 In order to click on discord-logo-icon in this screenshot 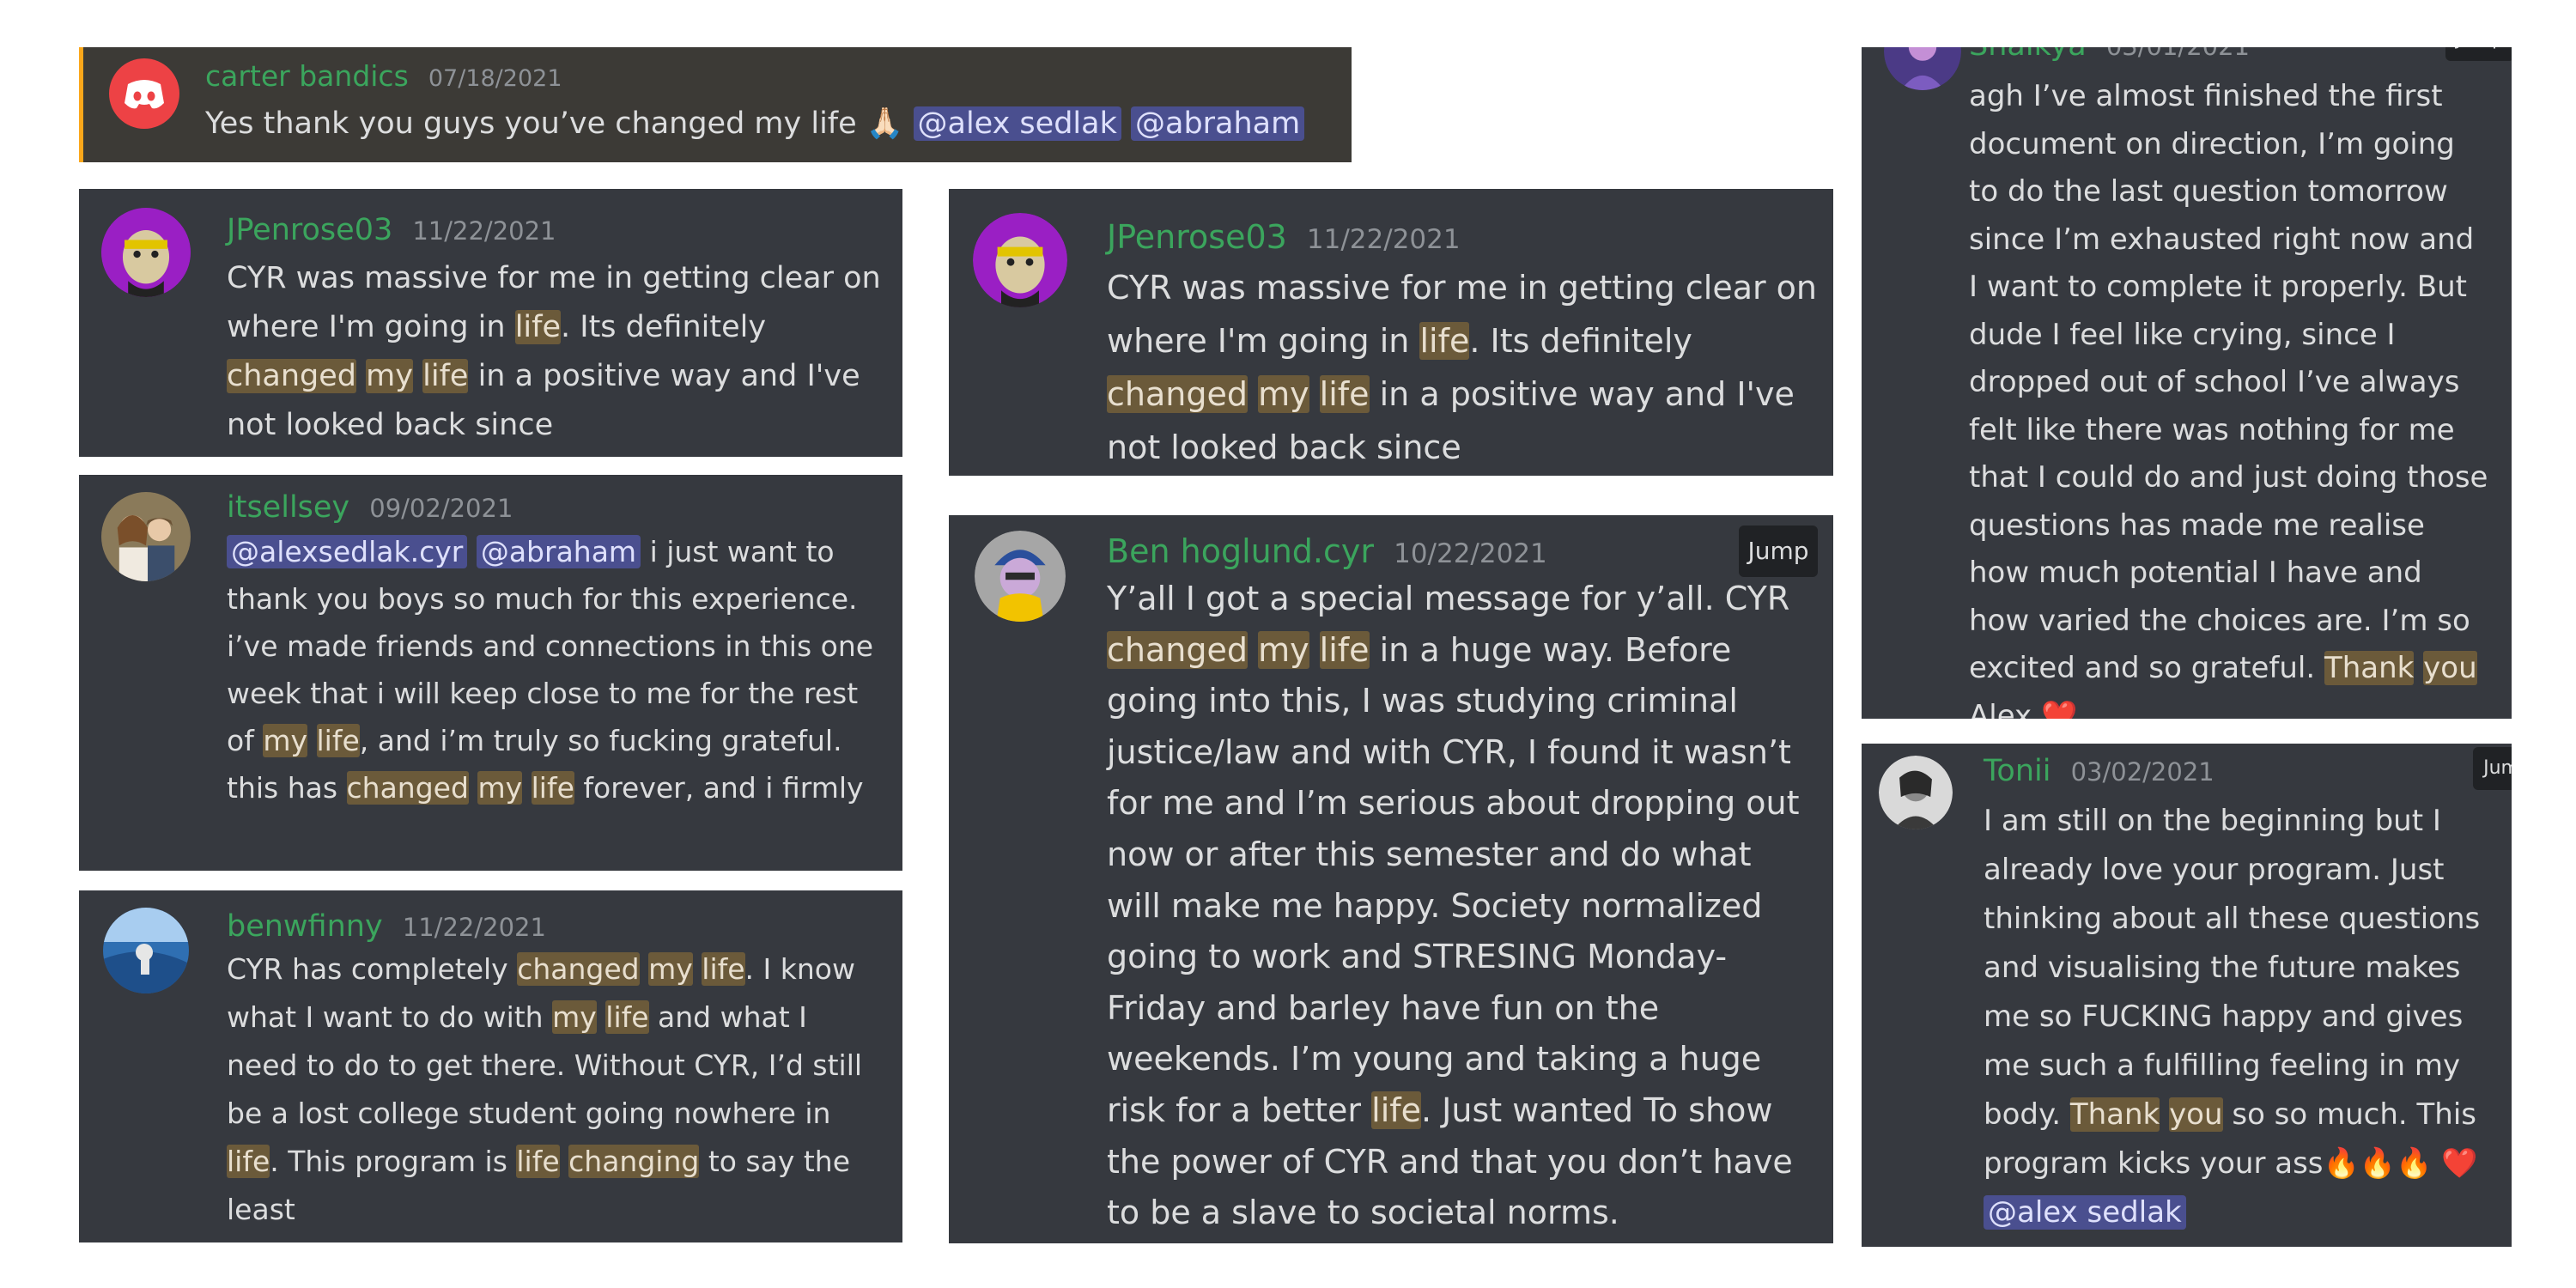, I will do `click(144, 93)`.